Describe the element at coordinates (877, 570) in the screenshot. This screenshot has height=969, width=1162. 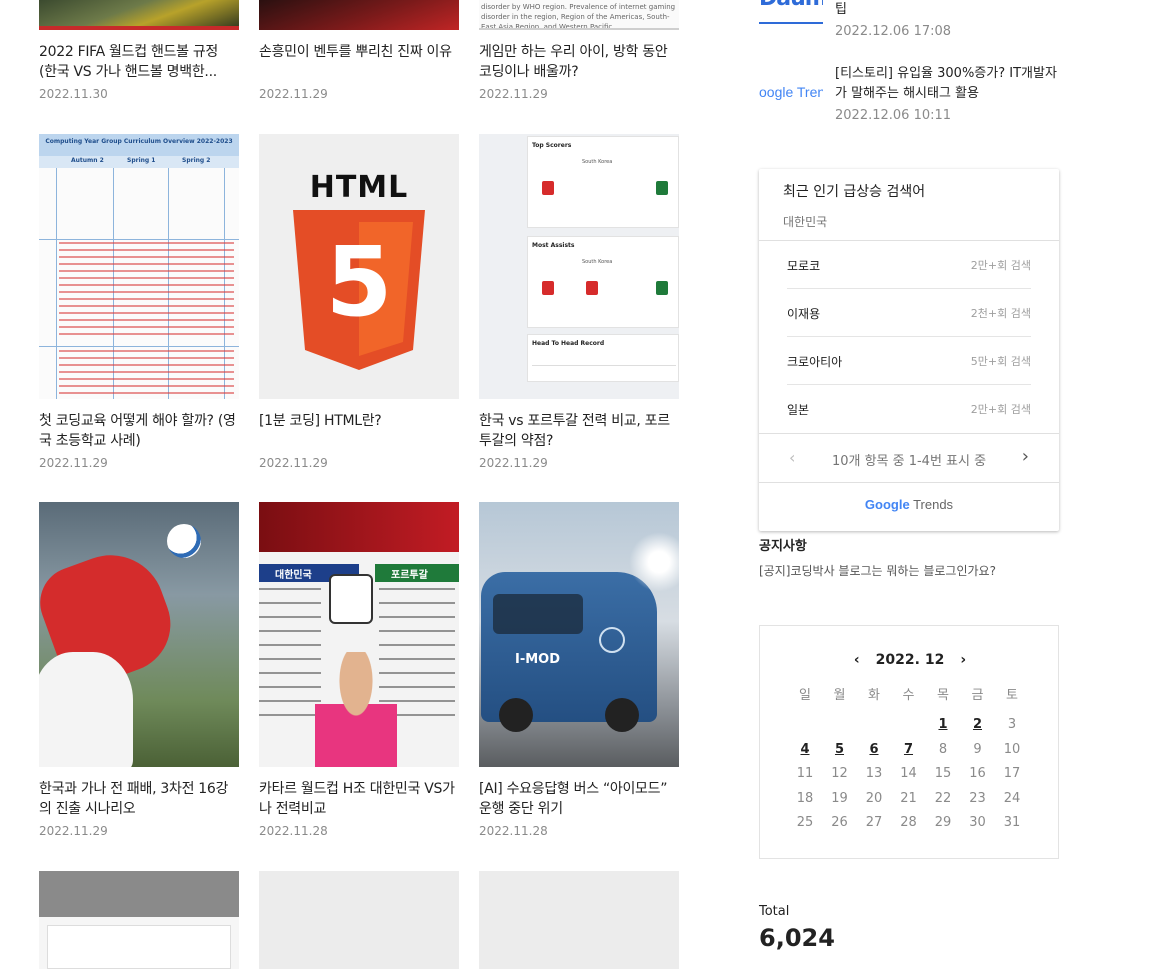
I see `notice-link: [공지]코딩박사 블로그는 뭐하는 블로그인가요?` at that location.